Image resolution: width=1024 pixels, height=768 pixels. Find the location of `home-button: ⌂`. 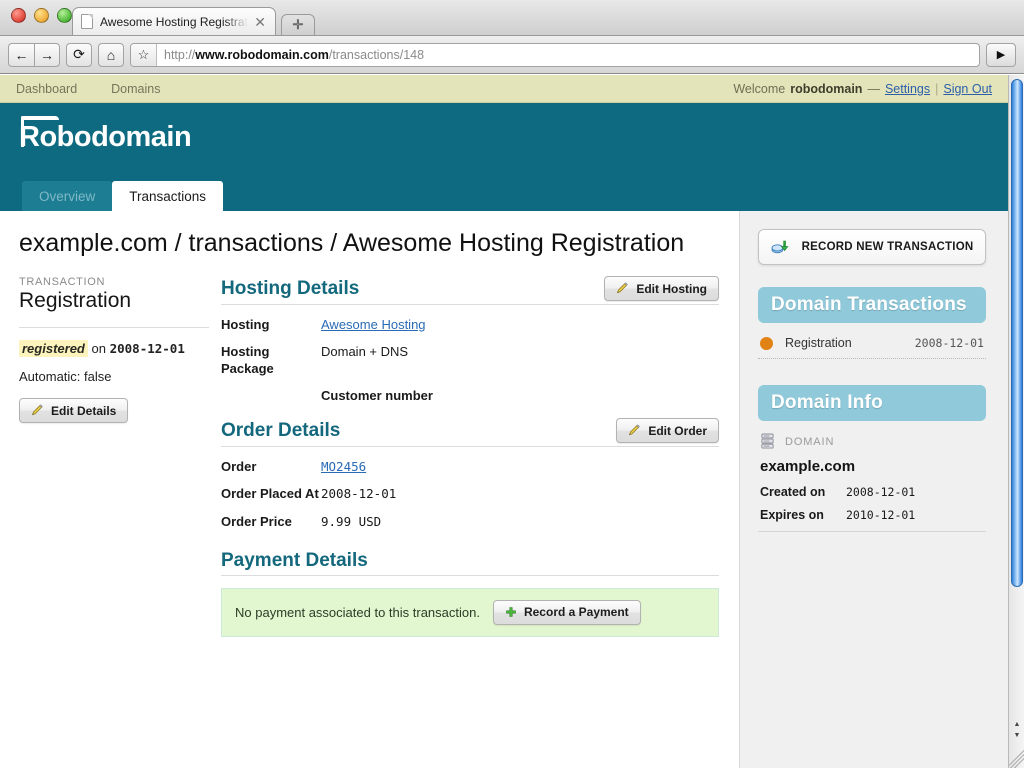

home-button: ⌂ is located at coordinates (111, 54).